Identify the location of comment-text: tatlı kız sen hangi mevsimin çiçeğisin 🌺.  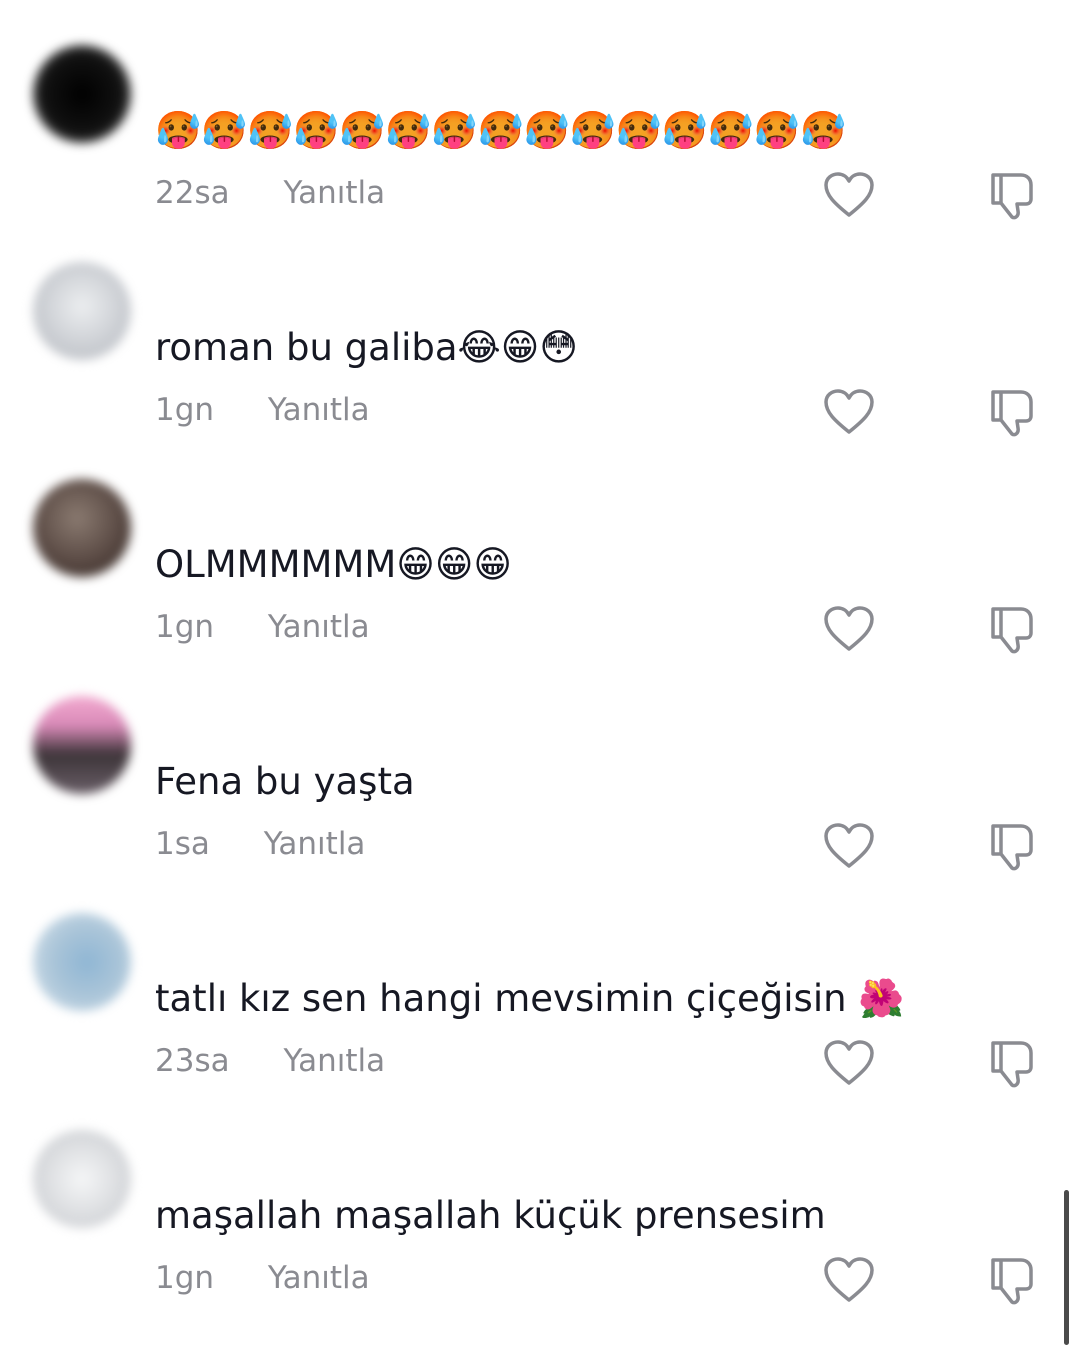
(530, 998).